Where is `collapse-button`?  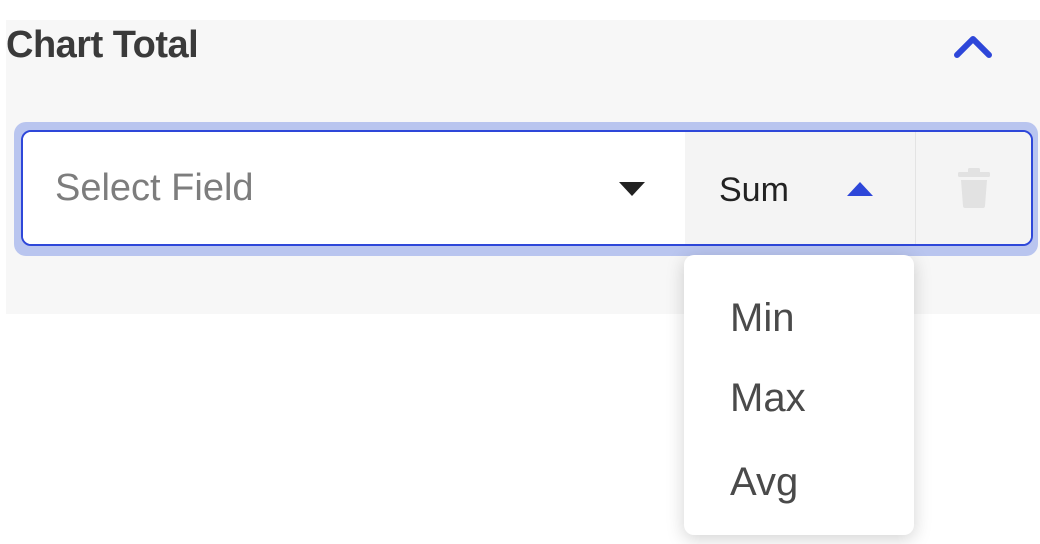
collapse-button is located at coordinates (973, 46).